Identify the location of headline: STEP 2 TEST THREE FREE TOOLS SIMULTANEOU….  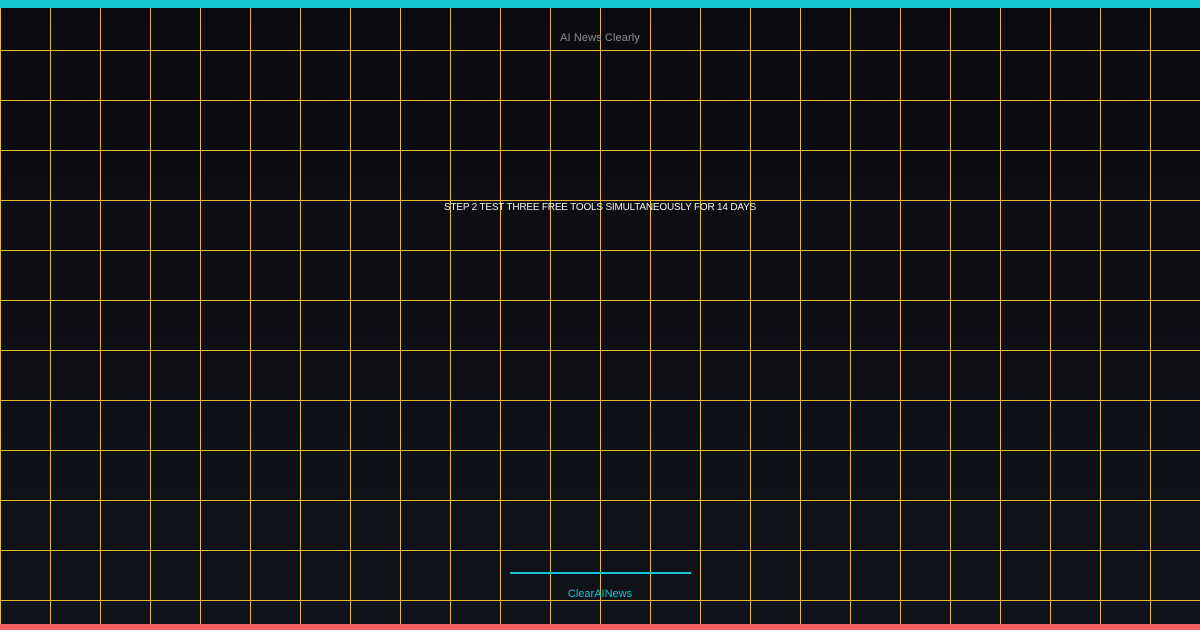
(600, 207).